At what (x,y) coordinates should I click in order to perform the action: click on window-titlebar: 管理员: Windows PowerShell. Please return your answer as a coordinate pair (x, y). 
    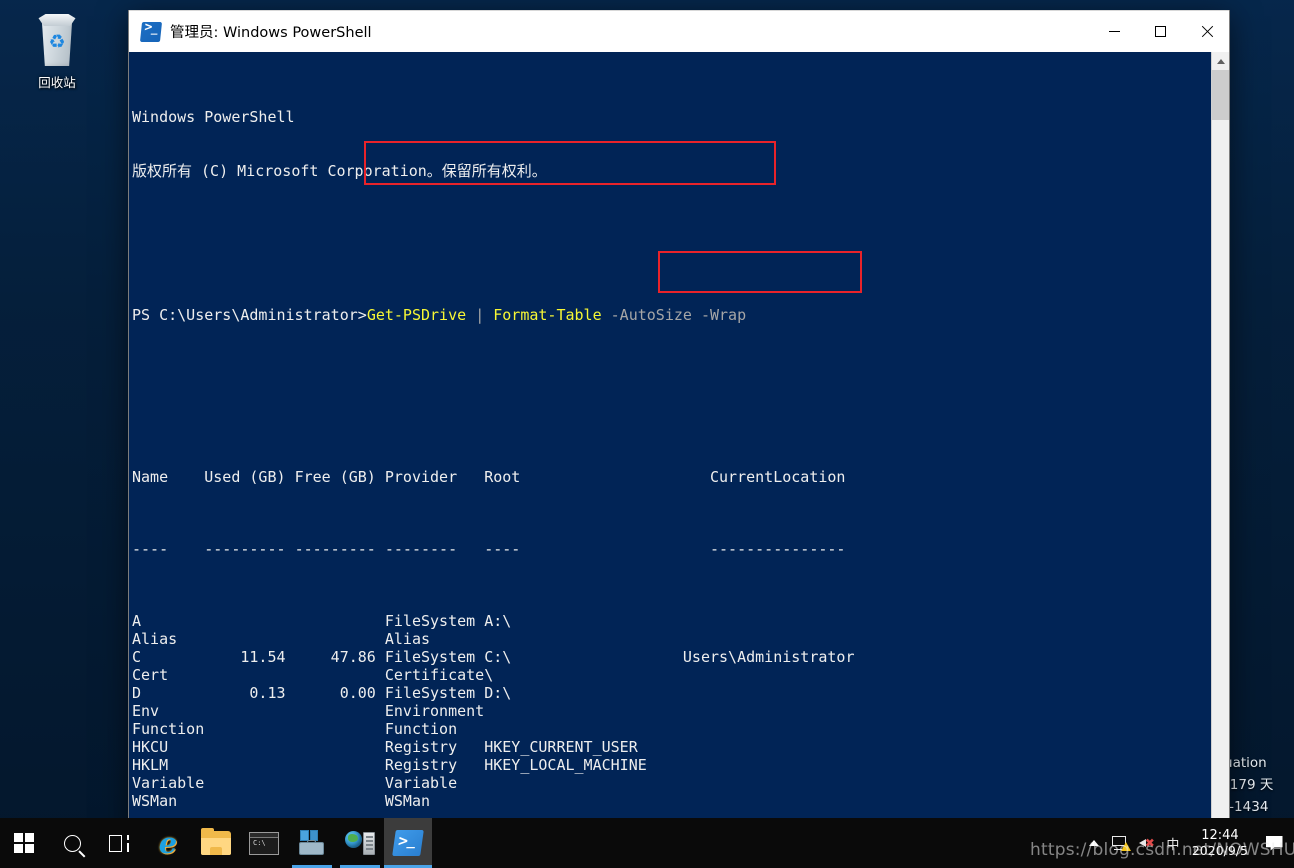
    Looking at the image, I should click on (679, 31).